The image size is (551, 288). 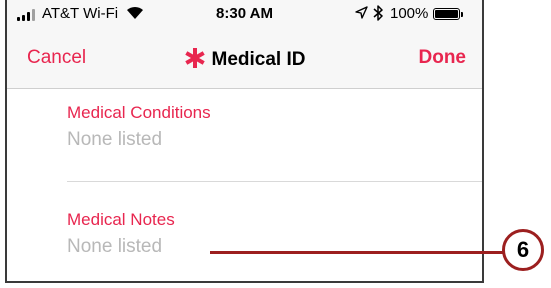 What do you see at coordinates (356, 252) in the screenshot?
I see `callout-line` at bounding box center [356, 252].